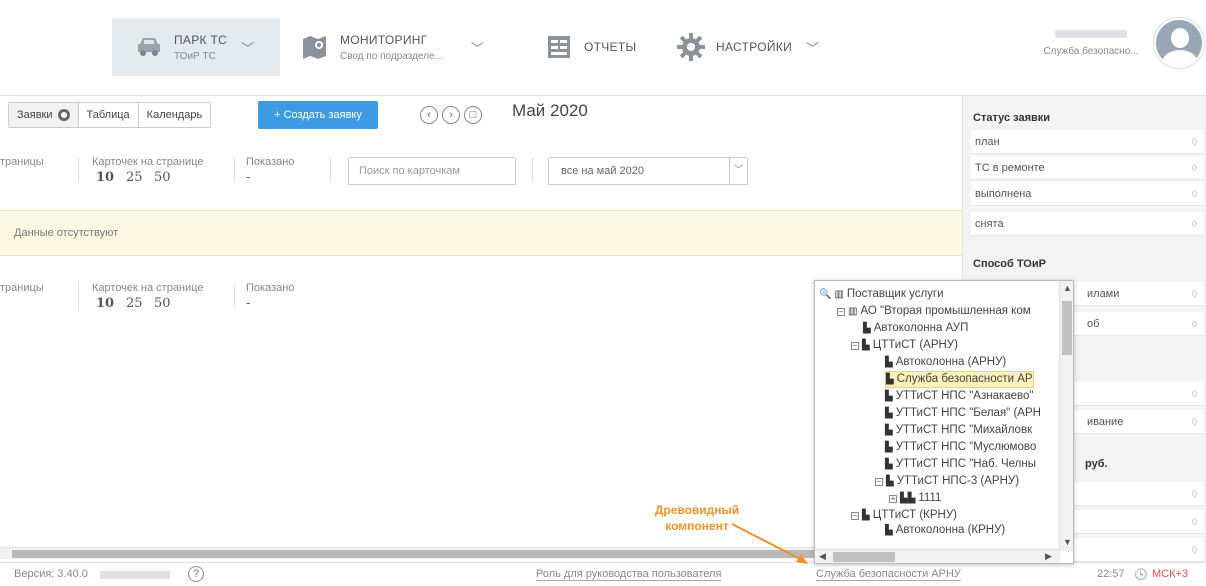 The image size is (1206, 586). What do you see at coordinates (392, 47) in the screenshot?
I see `nav-monitoring: МОНИТОРИНГ Свод по подразделе... ﹀` at bounding box center [392, 47].